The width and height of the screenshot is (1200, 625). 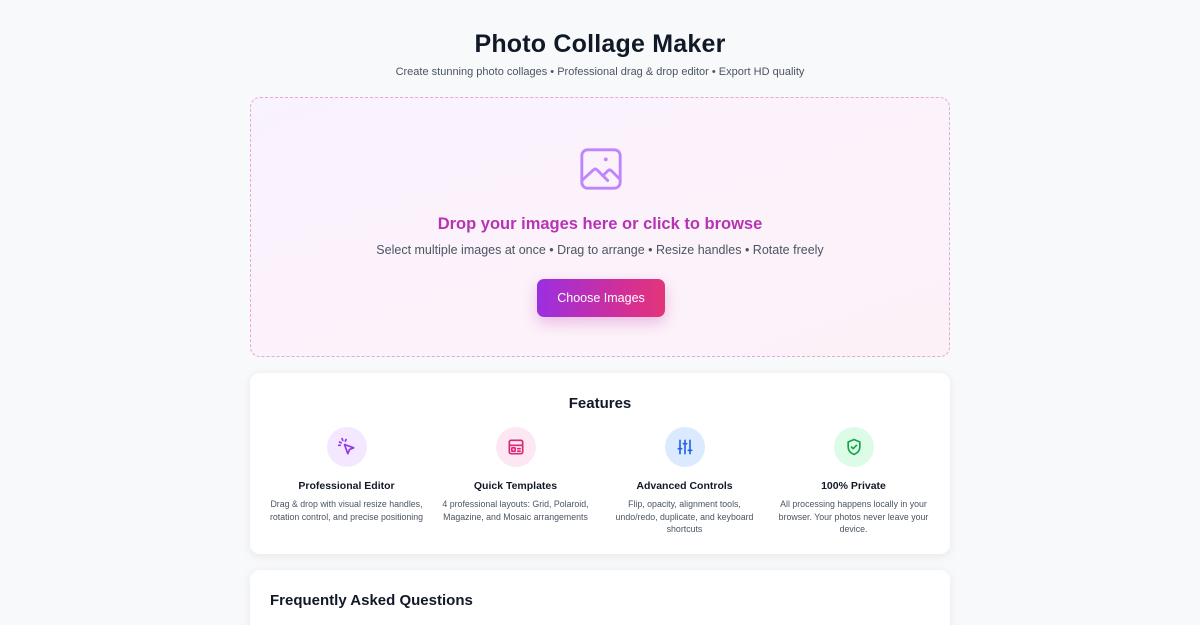 I want to click on feature-title: 100% Private, so click(x=853, y=486).